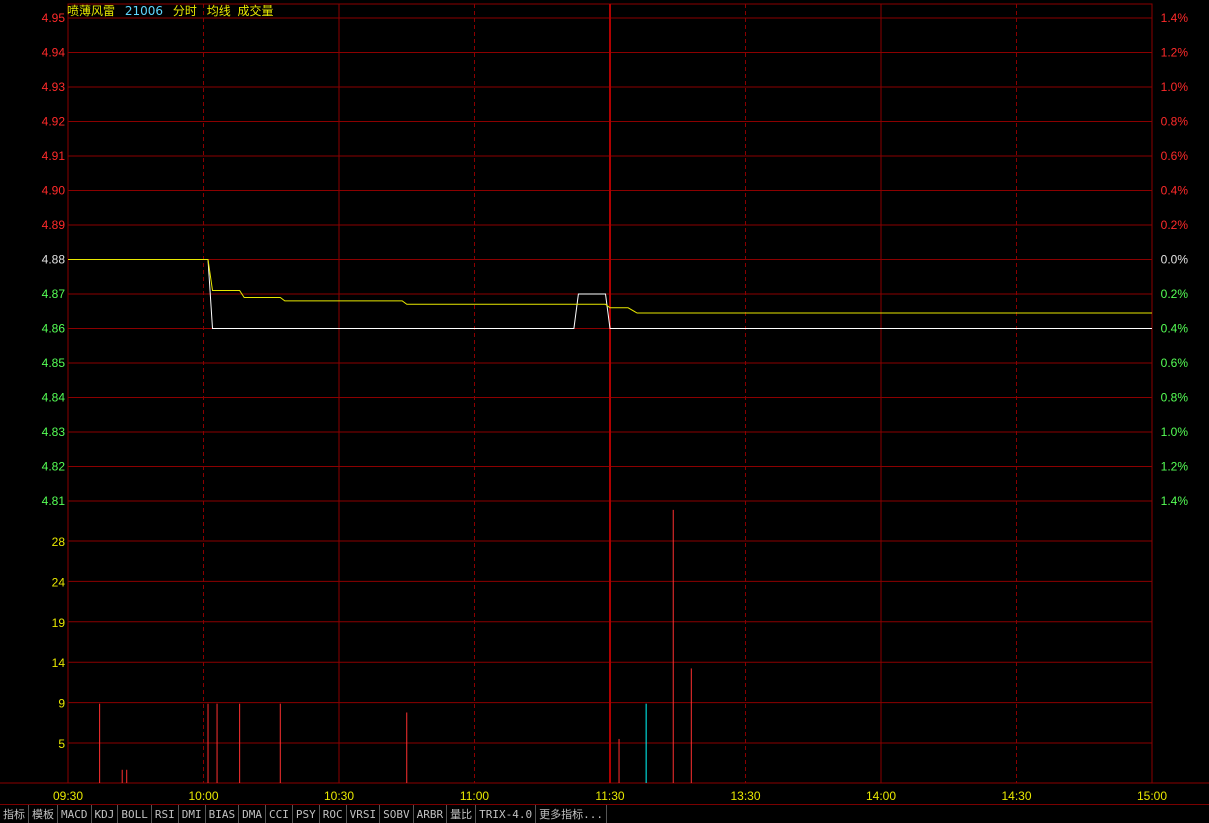 Image resolution: width=1209 pixels, height=823 pixels. Describe the element at coordinates (54, 53) in the screenshot. I see `price-tick-label: 4.94` at that location.